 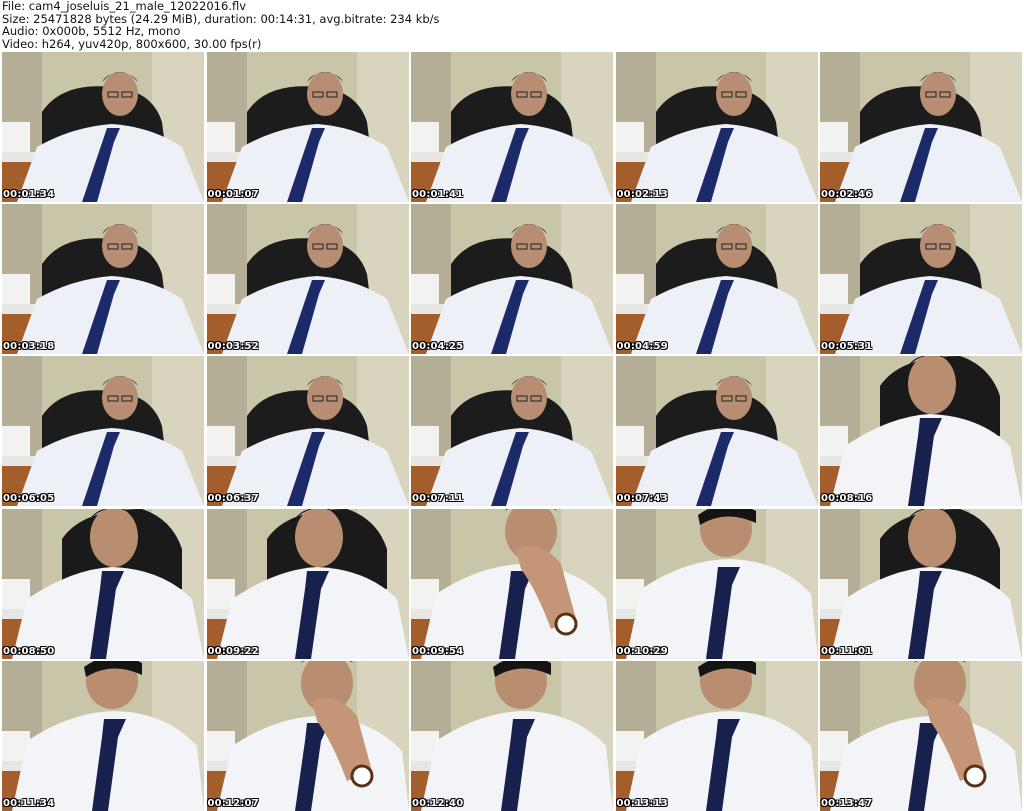 I want to click on thumbnail-timestamp: 00:07:11, so click(x=438, y=499).